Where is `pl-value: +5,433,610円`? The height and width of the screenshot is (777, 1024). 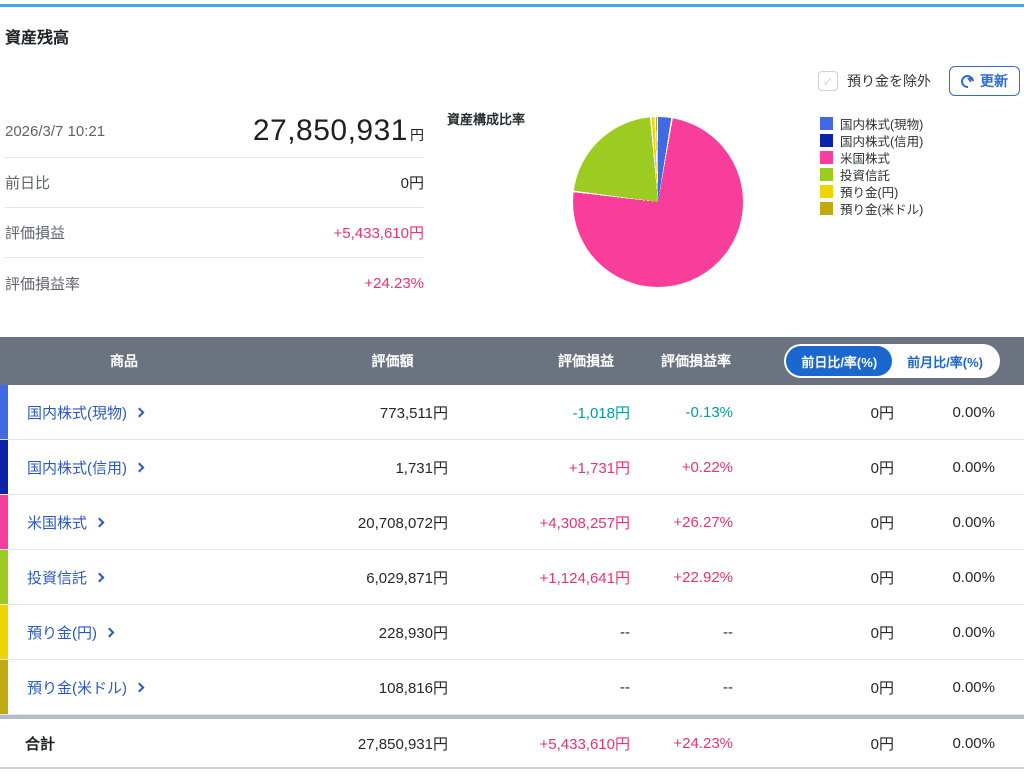
pl-value: +5,433,610円 is located at coordinates (379, 233).